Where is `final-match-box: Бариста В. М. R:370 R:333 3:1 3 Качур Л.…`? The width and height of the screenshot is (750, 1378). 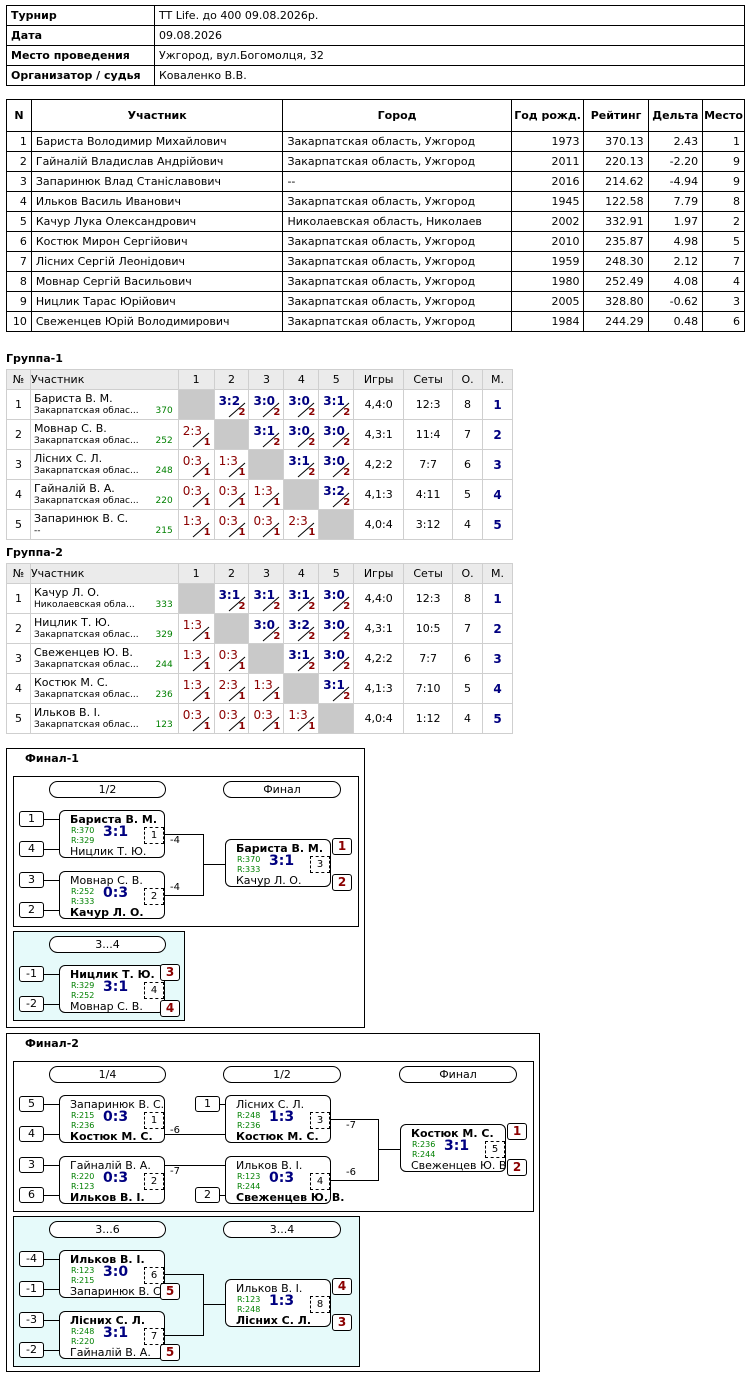
final-match-box: Бариста В. М. R:370 R:333 3:1 3 Качур Л.… is located at coordinates (278, 863).